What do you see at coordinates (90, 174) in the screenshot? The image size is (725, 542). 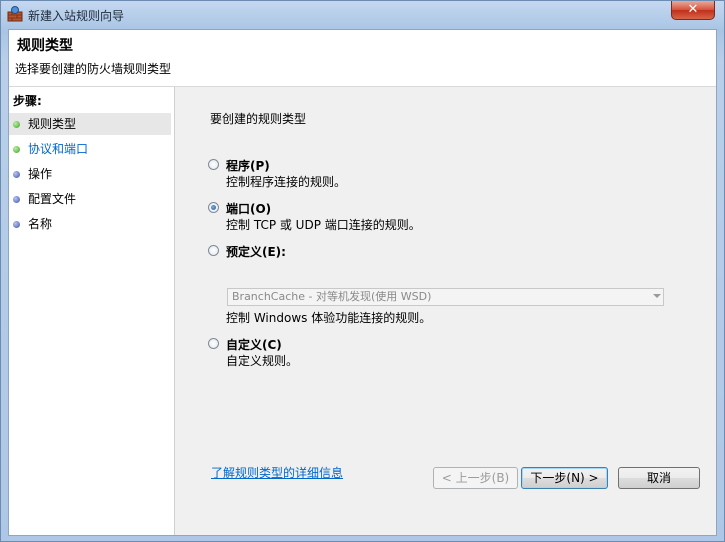 I see `step-action: 操作` at bounding box center [90, 174].